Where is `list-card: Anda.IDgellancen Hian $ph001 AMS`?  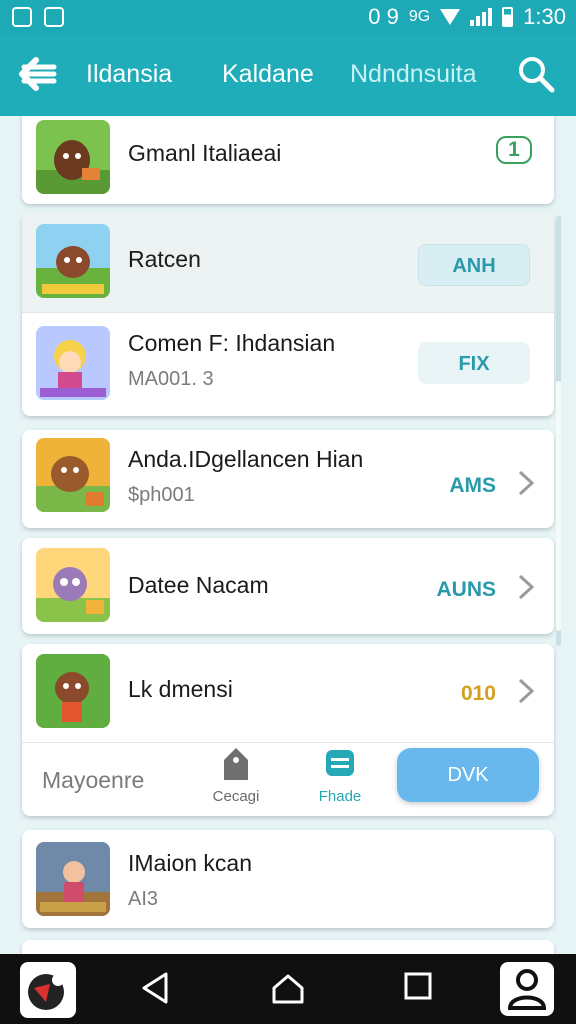 list-card: Anda.IDgellancen Hian $ph001 AMS is located at coordinates (288, 479).